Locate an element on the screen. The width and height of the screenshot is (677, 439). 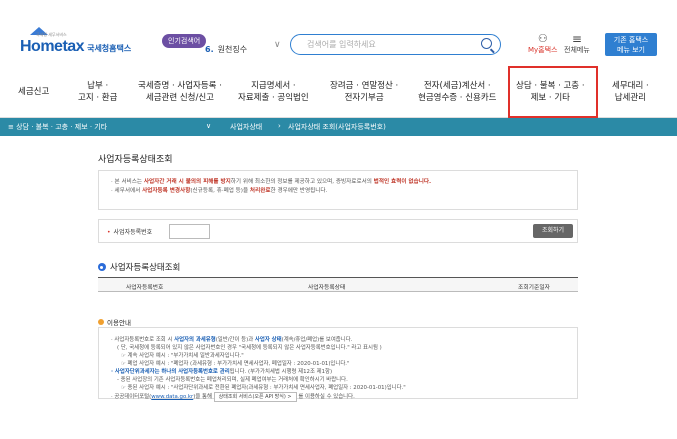
column-header-number: 사업자등록번호 is located at coordinates (145, 288).